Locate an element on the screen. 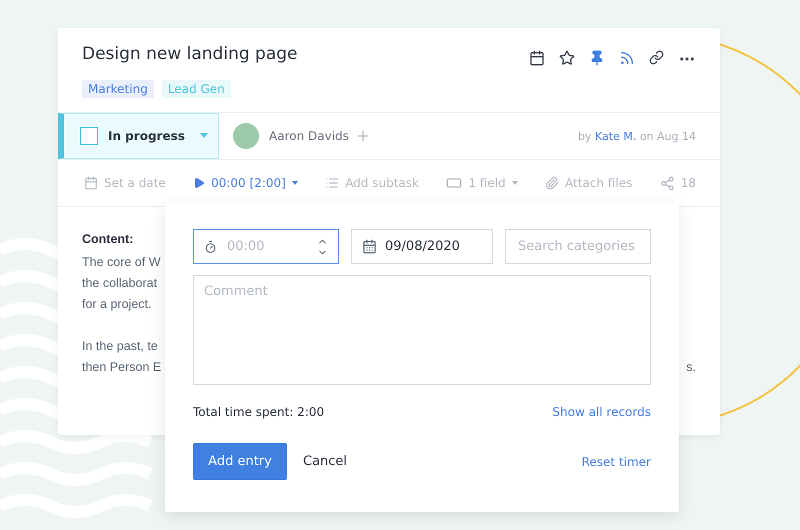 The image size is (800, 530). toolbar-button: 00:00 [2:00] is located at coordinates (245, 183).